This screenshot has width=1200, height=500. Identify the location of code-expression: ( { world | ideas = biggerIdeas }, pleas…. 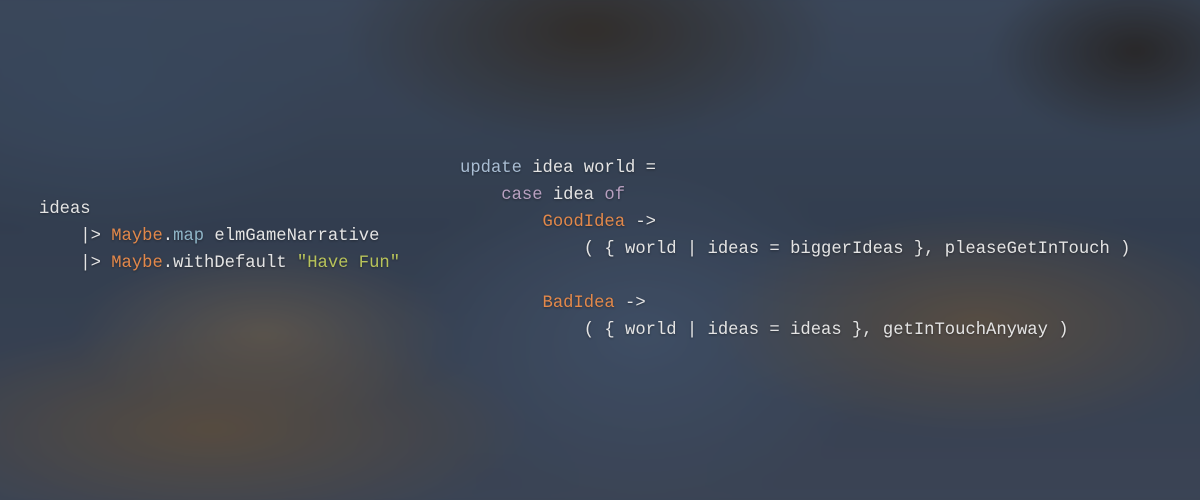
(857, 249).